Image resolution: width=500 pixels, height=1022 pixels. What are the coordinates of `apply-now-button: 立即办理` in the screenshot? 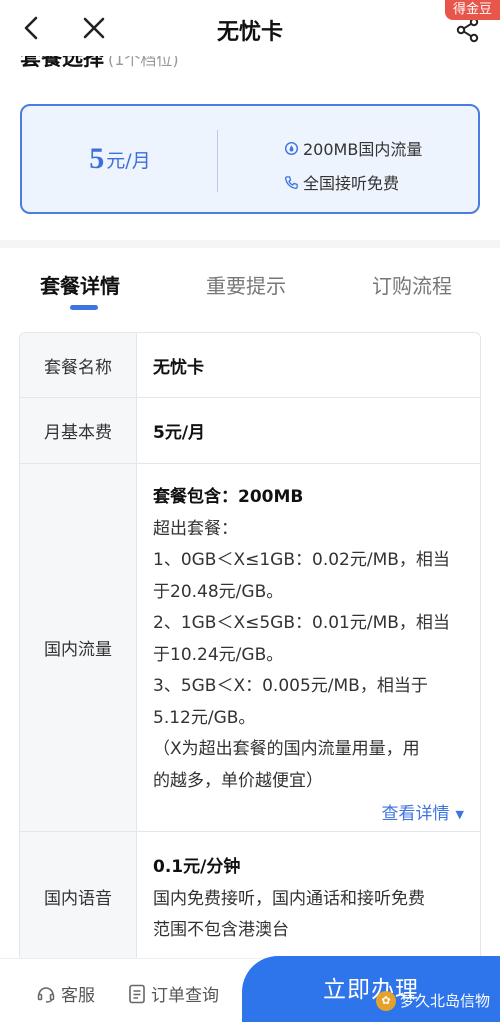 It's located at (371, 989).